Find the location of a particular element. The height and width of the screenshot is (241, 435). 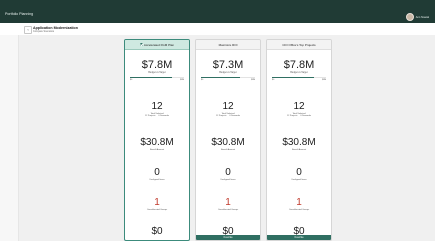

app-title: Portfolio Planning is located at coordinates (19, 14).